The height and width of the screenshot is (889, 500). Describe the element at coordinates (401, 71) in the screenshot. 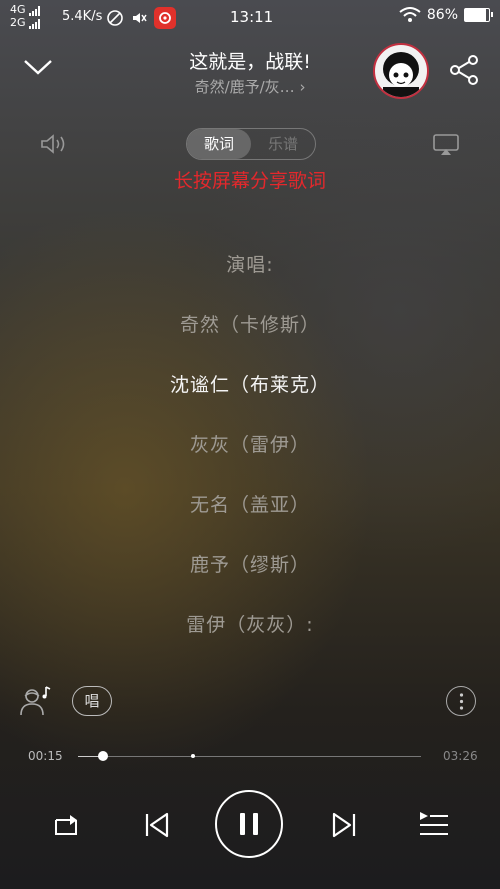

I see `avatar` at that location.